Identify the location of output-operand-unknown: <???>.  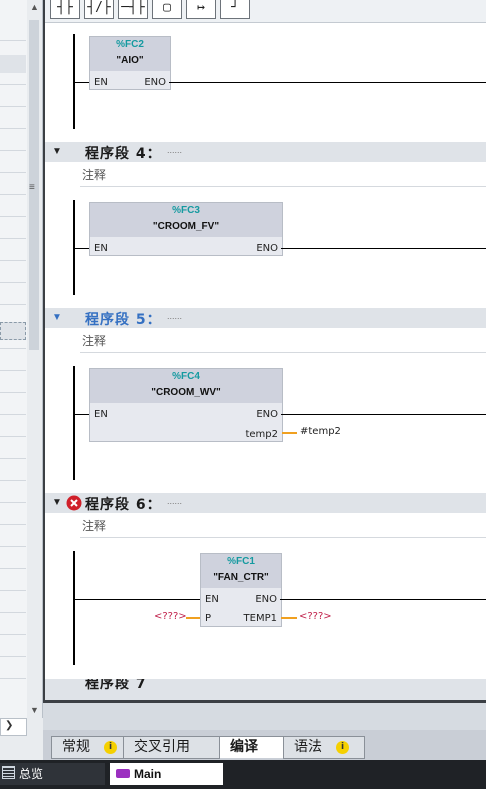
(315, 616).